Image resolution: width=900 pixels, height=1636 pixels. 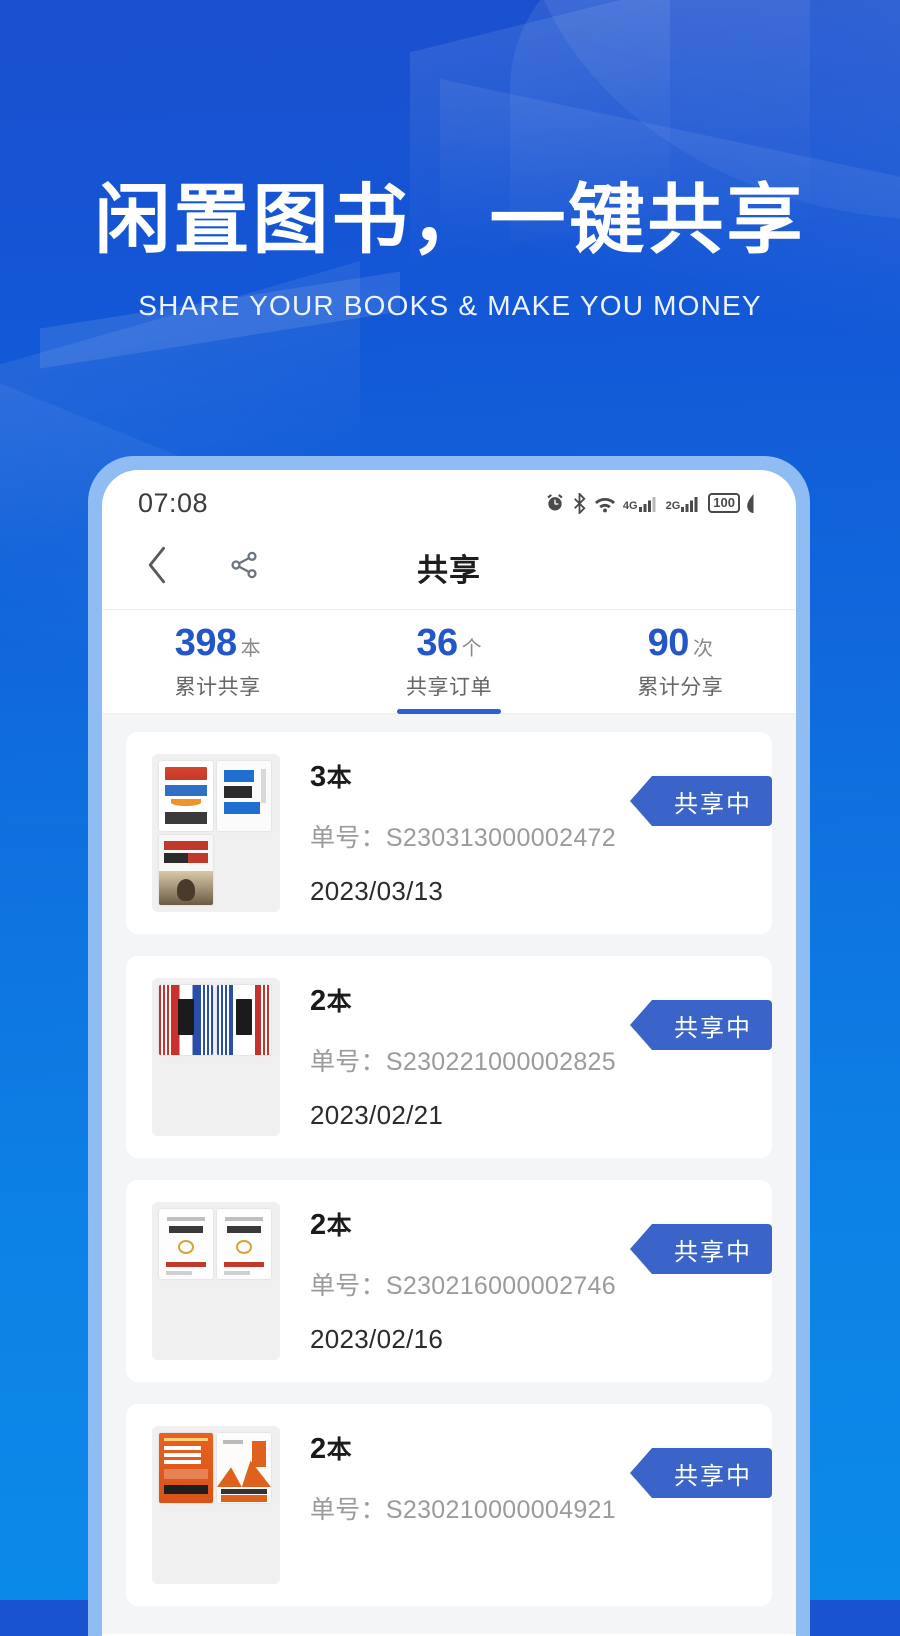 What do you see at coordinates (641, 503) in the screenshot?
I see `signal-4g-icon: 4G` at bounding box center [641, 503].